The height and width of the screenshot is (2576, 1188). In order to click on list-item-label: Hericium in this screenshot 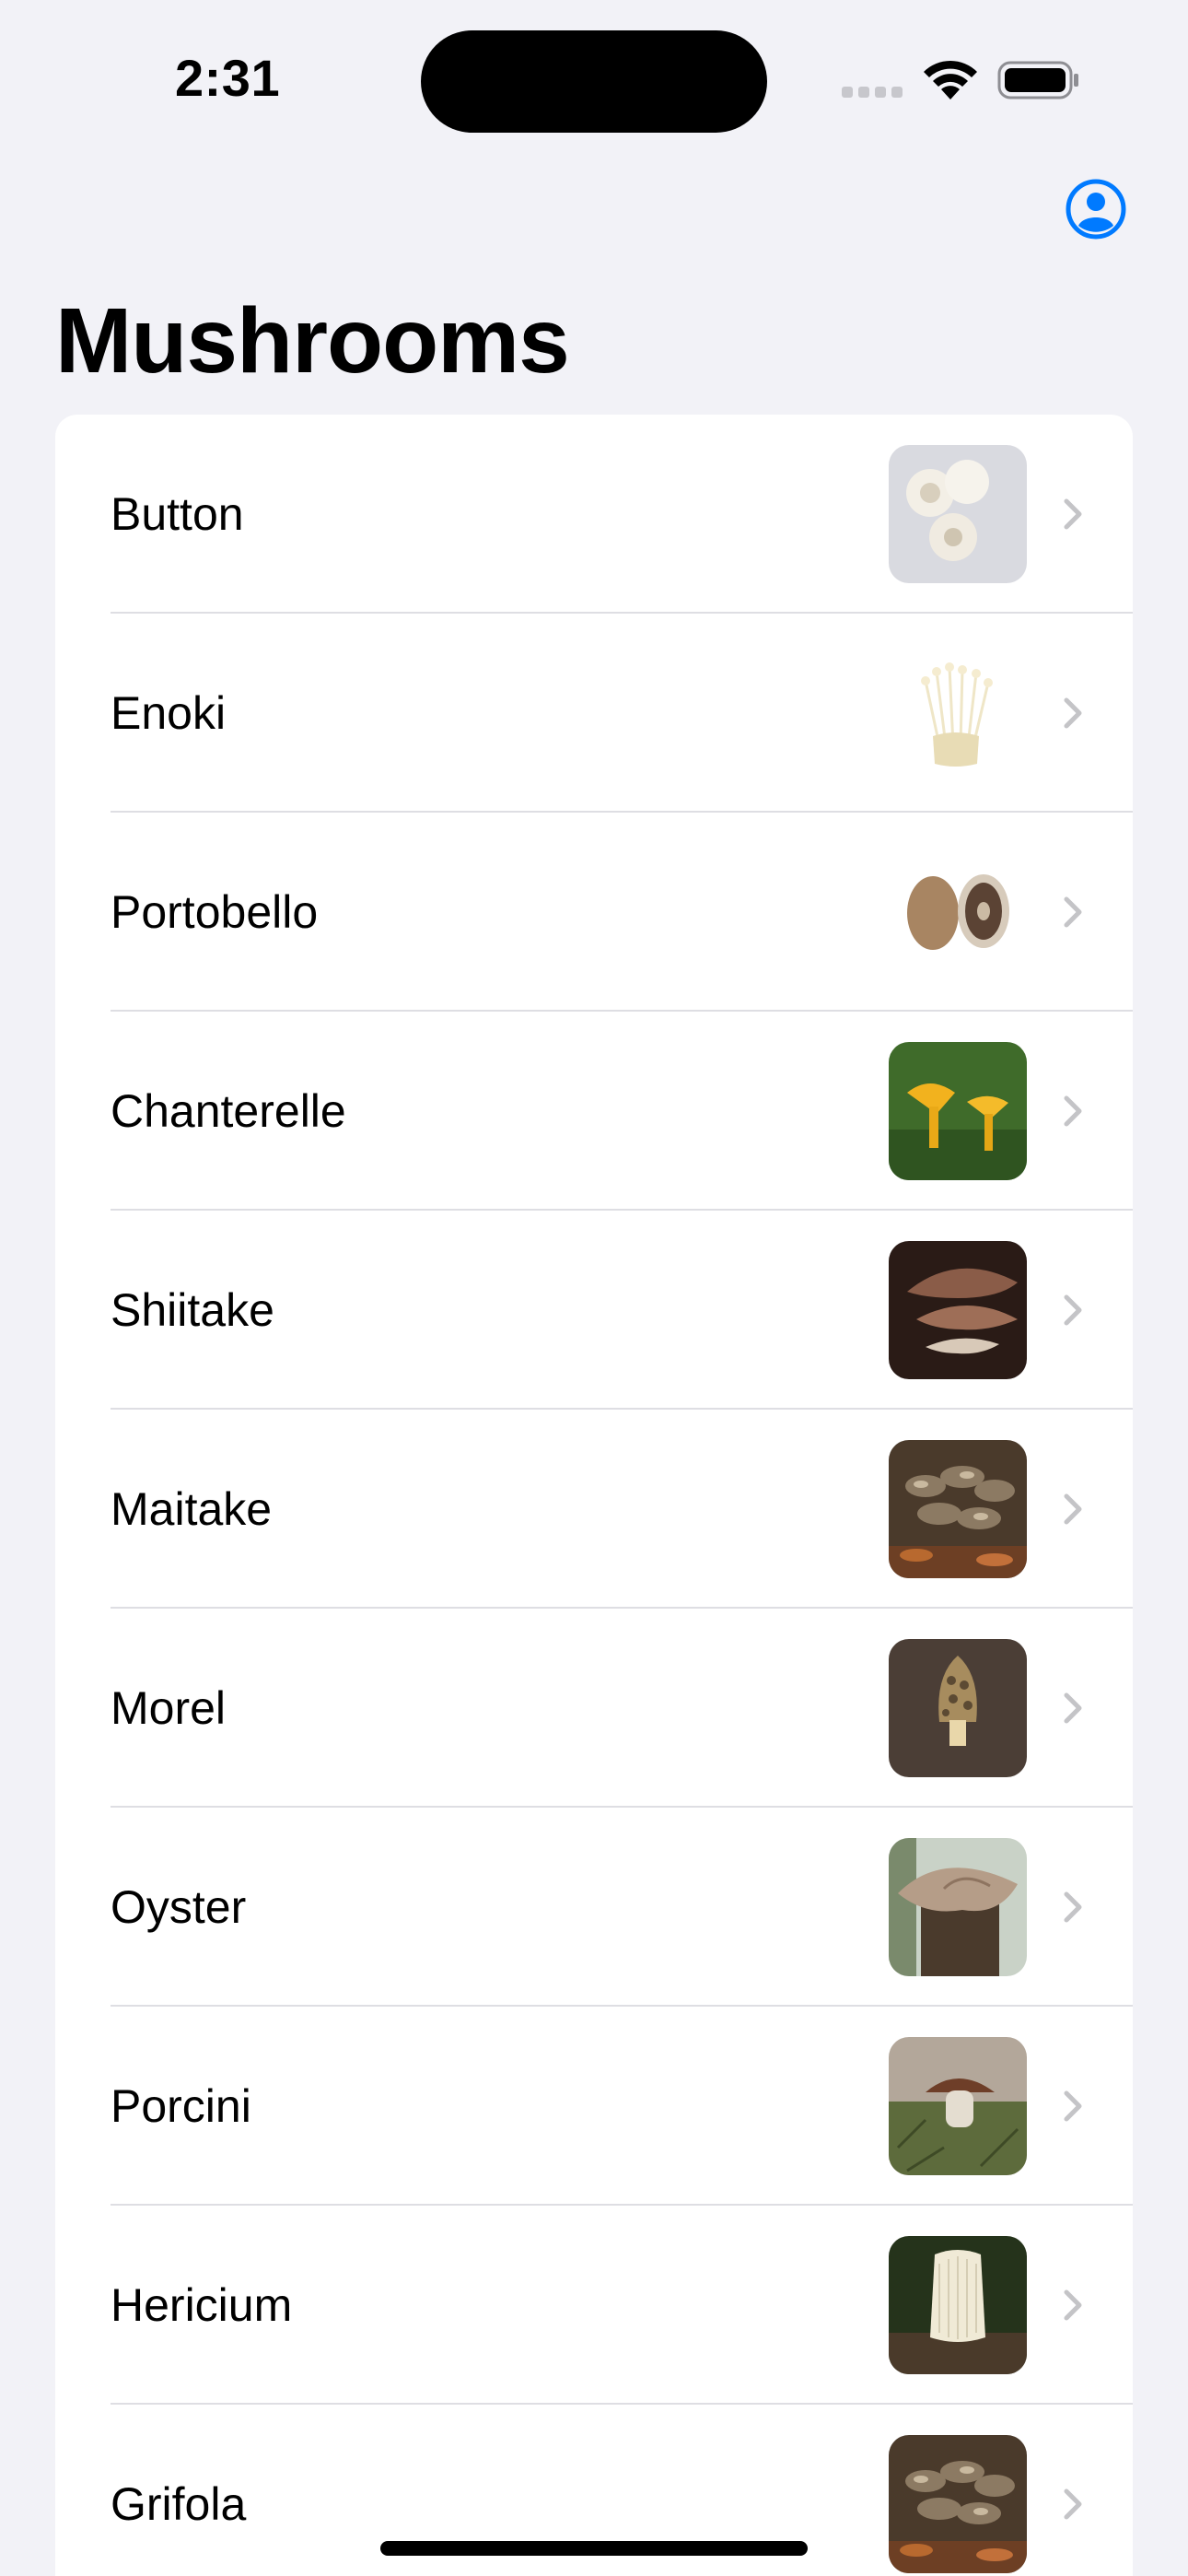, I will do `click(202, 2305)`.